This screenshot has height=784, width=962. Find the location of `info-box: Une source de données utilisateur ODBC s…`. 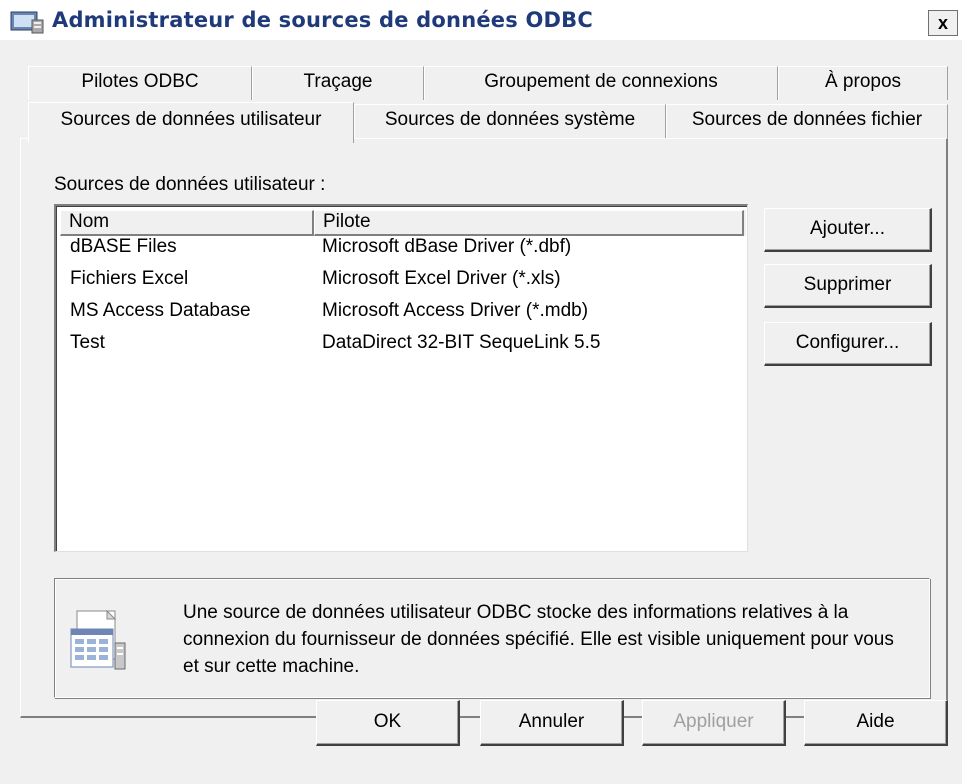

info-box: Une source de données utilisateur ODBC s… is located at coordinates (492, 638).